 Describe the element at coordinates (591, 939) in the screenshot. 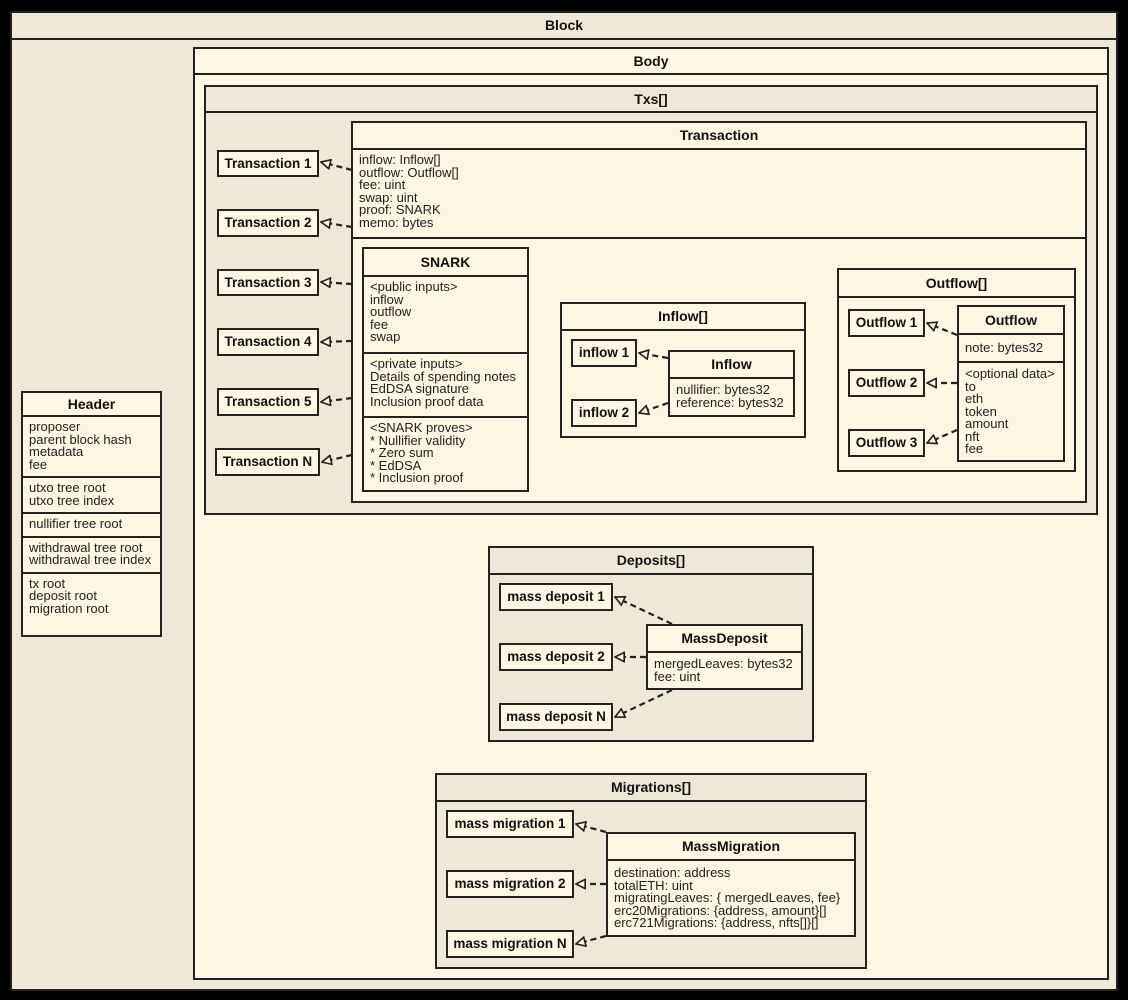

I see `edge-migrationn` at that location.